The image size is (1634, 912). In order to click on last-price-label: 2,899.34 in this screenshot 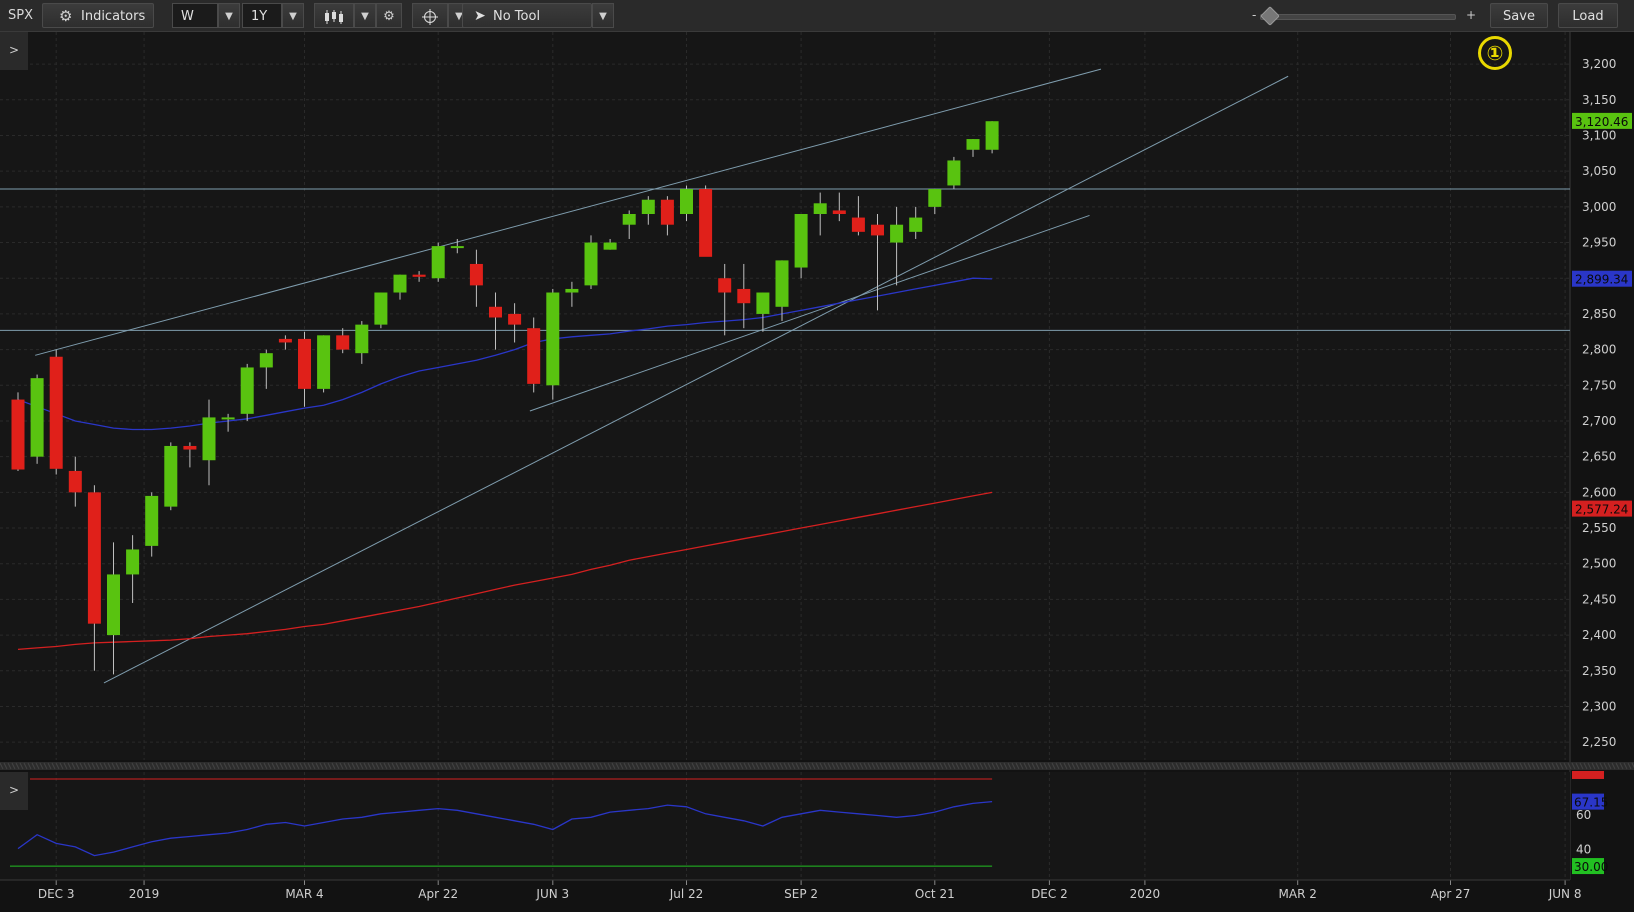, I will do `click(1601, 280)`.